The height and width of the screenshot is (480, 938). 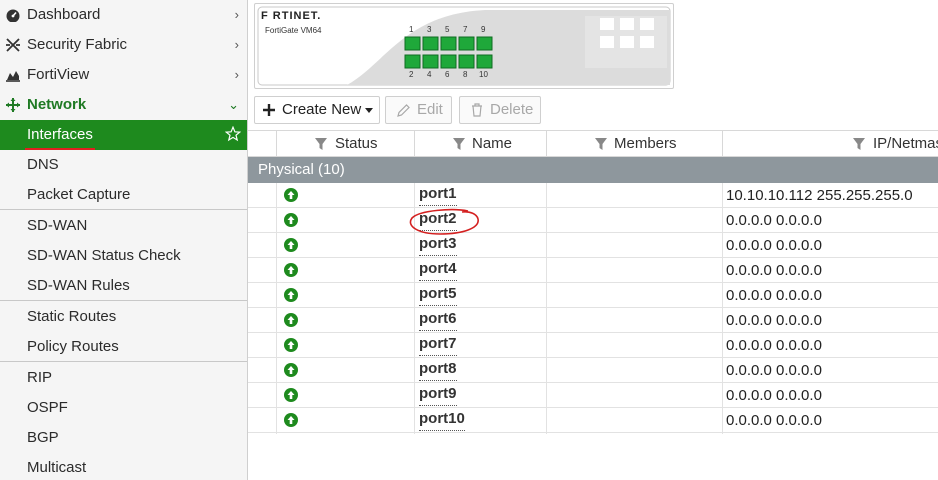 I want to click on group-row-physical: Physical (10), so click(x=593, y=170).